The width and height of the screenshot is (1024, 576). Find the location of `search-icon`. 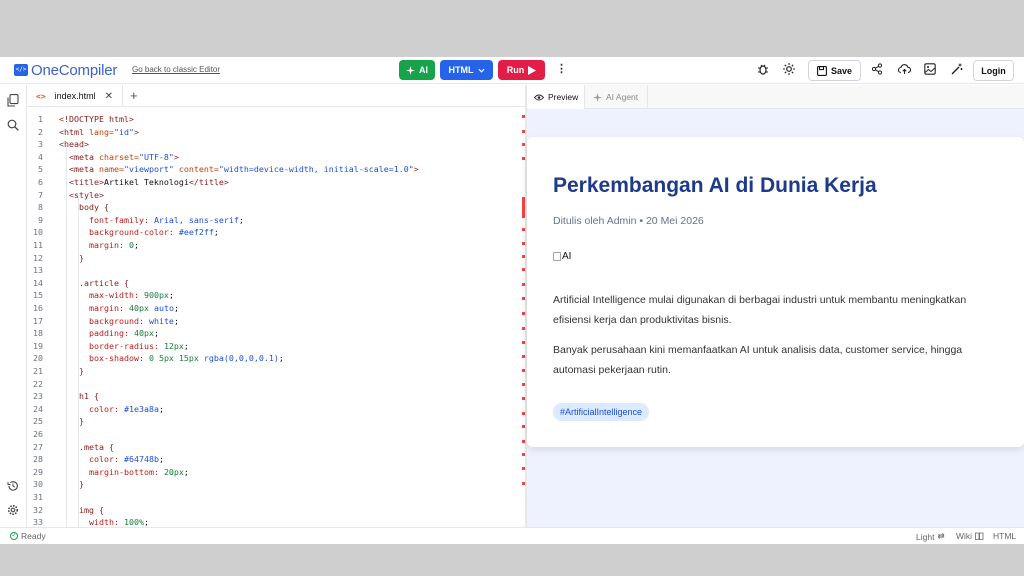

search-icon is located at coordinates (13, 126).